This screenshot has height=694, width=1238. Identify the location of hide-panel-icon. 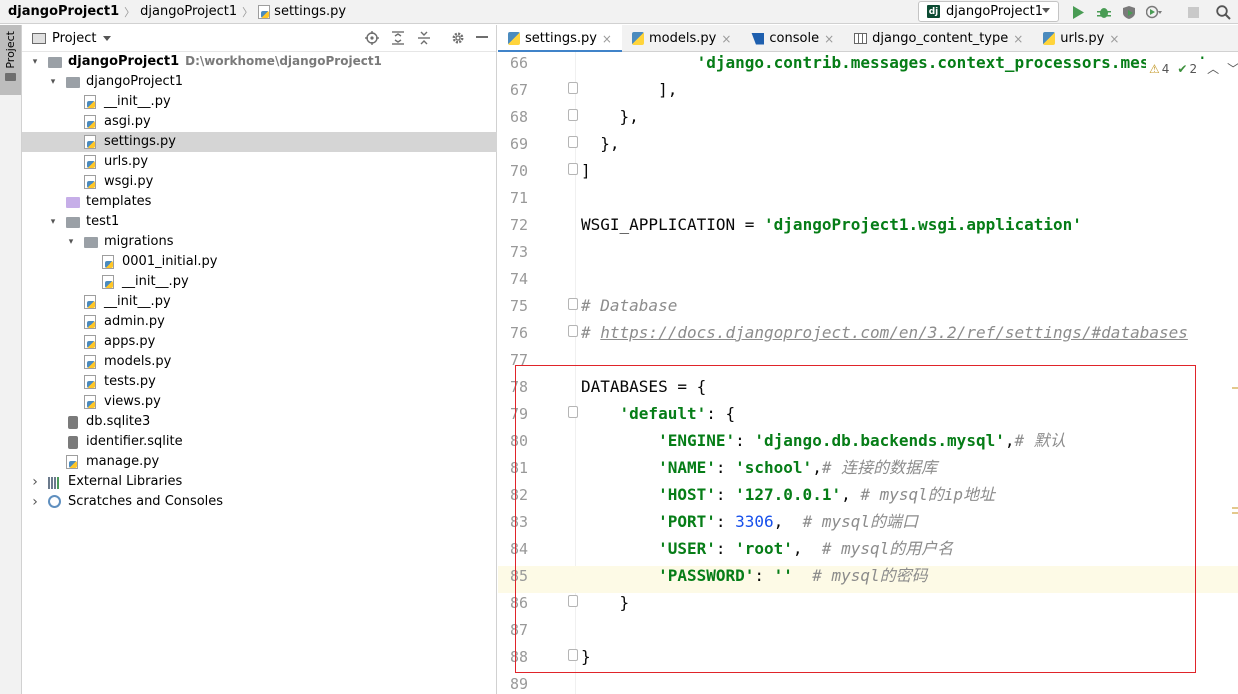
(482, 38).